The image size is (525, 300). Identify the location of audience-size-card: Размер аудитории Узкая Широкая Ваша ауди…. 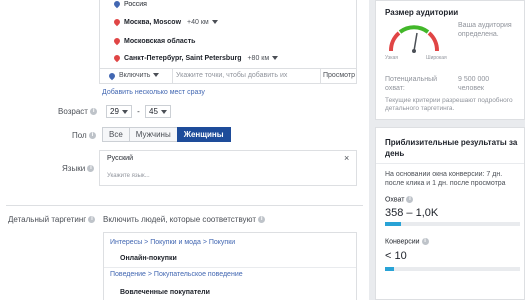
(450, 60).